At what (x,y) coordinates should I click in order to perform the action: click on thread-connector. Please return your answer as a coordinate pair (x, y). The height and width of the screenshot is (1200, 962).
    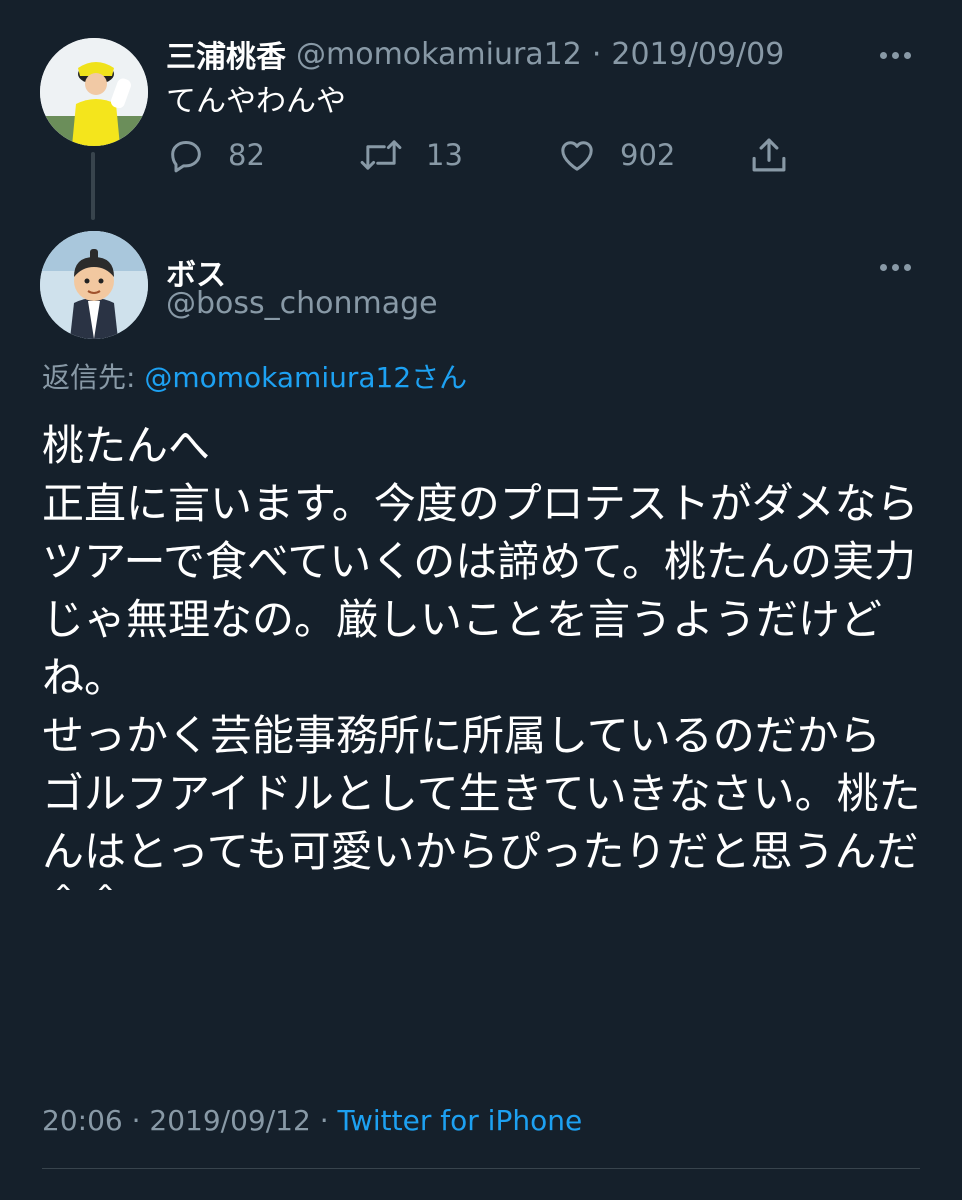
    Looking at the image, I should click on (93, 186).